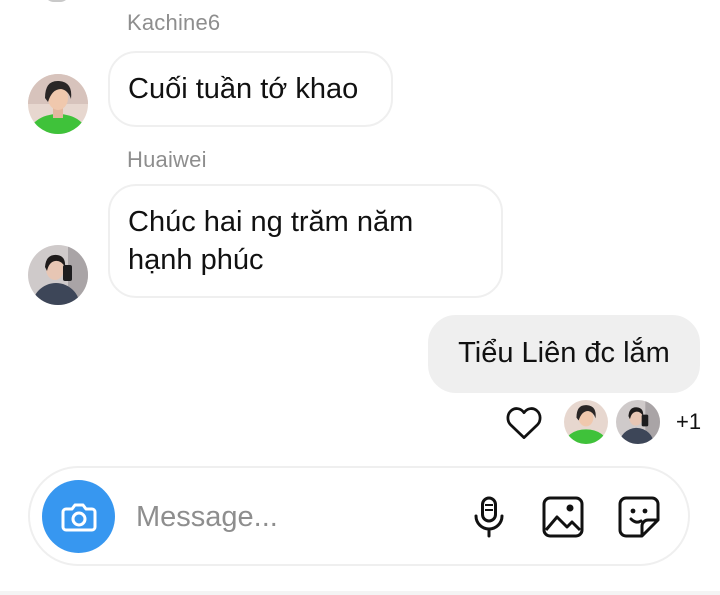 The image size is (720, 595). What do you see at coordinates (174, 22) in the screenshot?
I see `sender-name: Kachine6` at bounding box center [174, 22].